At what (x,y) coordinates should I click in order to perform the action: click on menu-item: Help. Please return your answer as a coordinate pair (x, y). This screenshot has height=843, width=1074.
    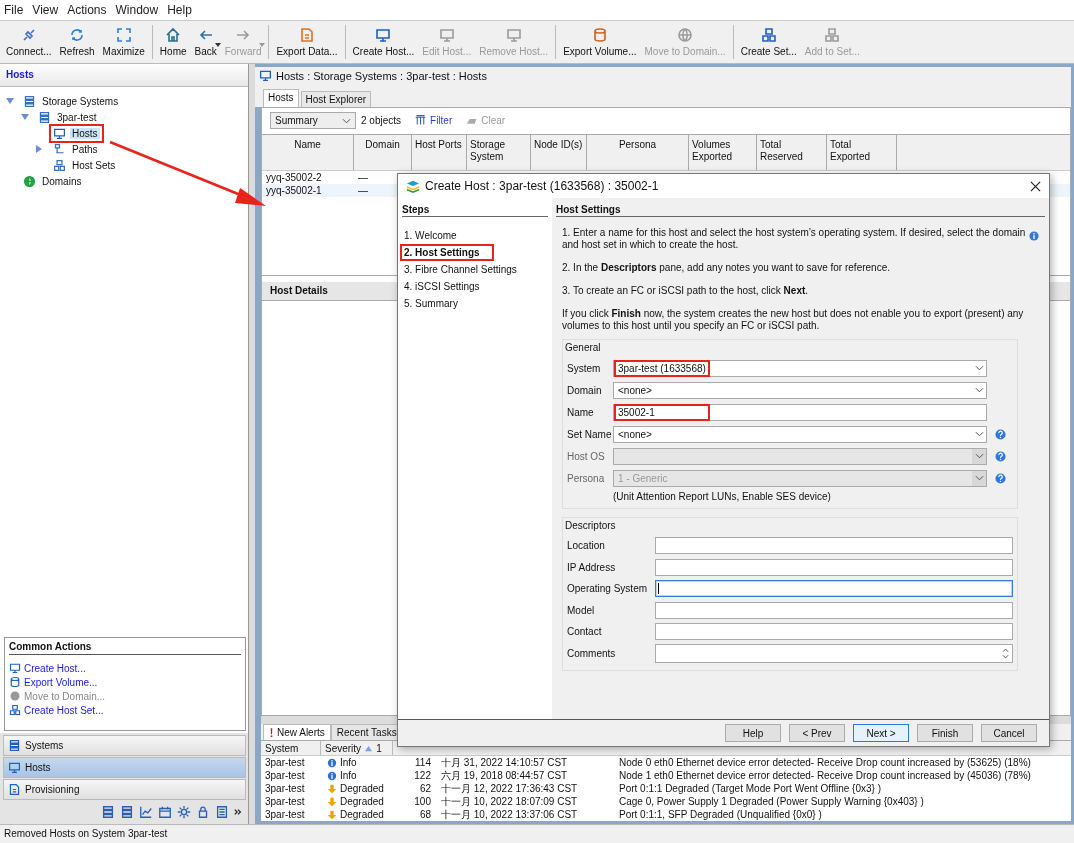
    Looking at the image, I should click on (179, 10).